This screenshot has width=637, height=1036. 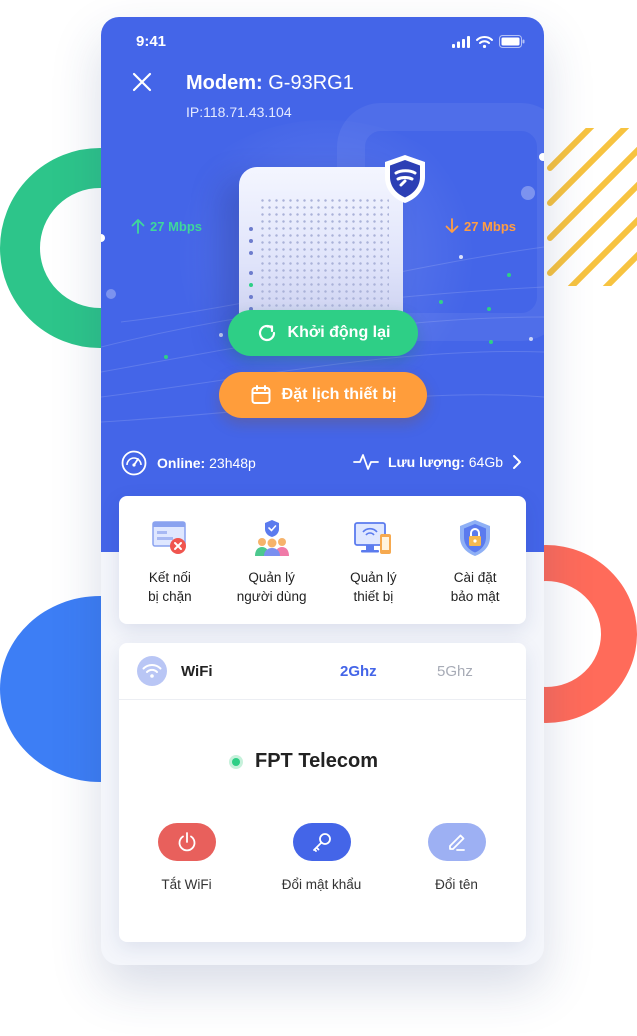 I want to click on status-time: 9:41, so click(x=151, y=41).